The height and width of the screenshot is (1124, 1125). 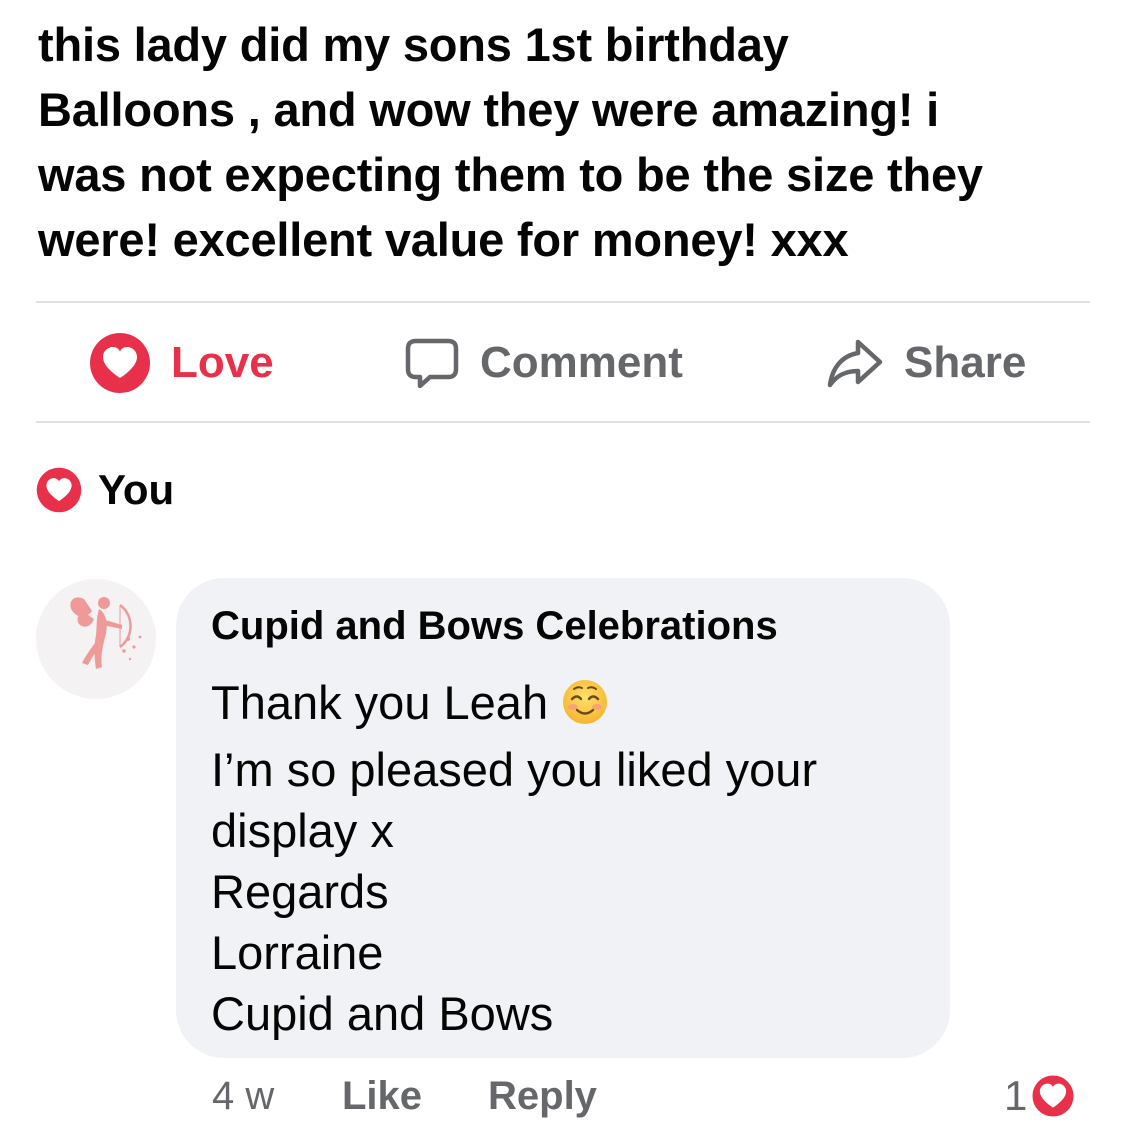 I want to click on post-text-line: were! excellent value for money! xxx, so click(x=443, y=239).